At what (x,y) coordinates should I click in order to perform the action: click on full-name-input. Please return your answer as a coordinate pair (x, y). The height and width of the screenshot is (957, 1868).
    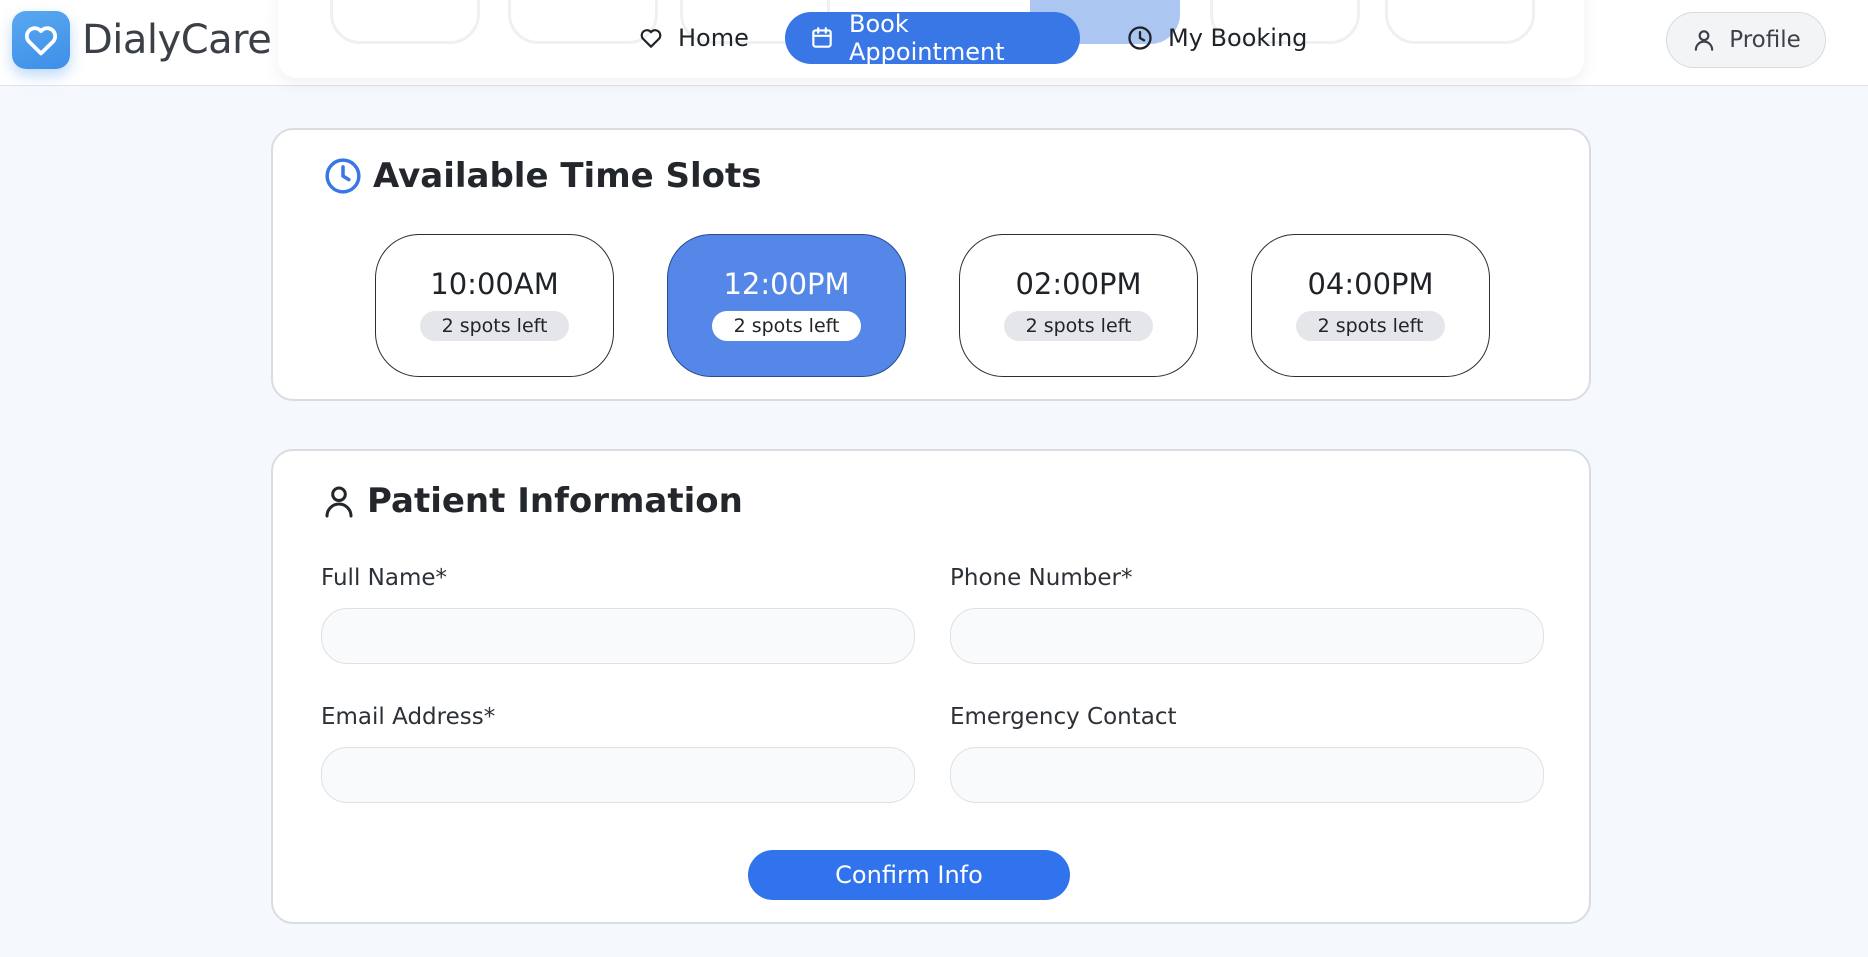
    Looking at the image, I should click on (618, 636).